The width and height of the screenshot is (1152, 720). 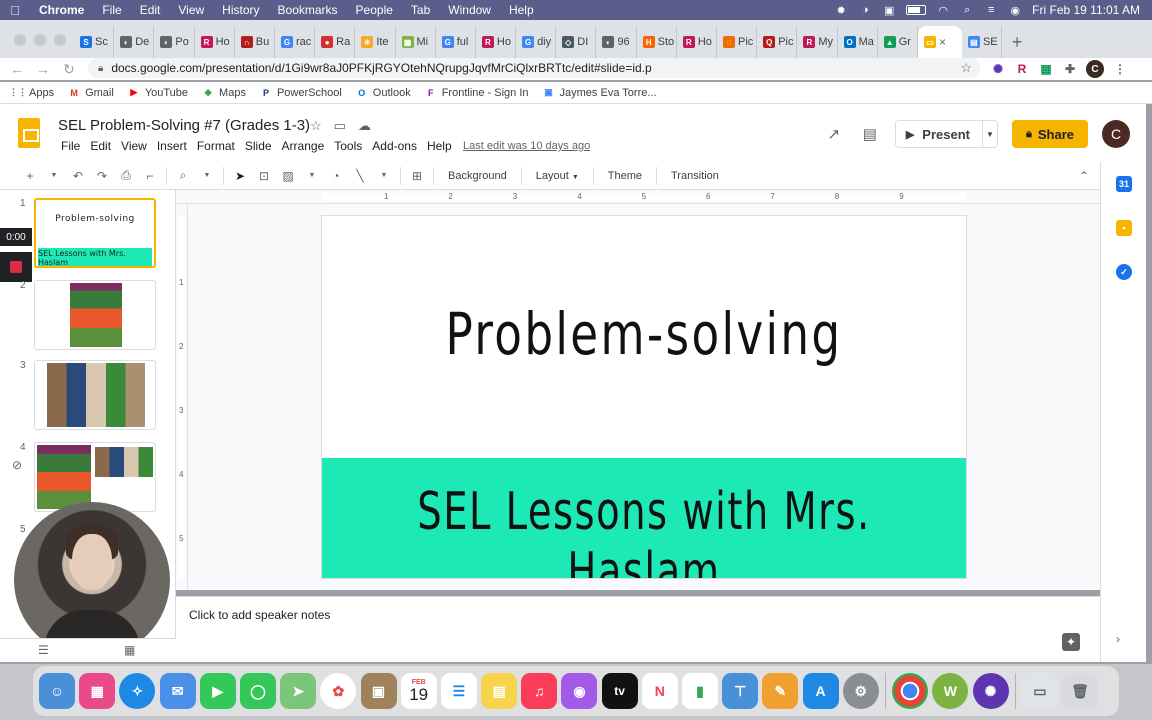 What do you see at coordinates (364, 126) in the screenshot?
I see `cloud-status-icon: ☁` at bounding box center [364, 126].